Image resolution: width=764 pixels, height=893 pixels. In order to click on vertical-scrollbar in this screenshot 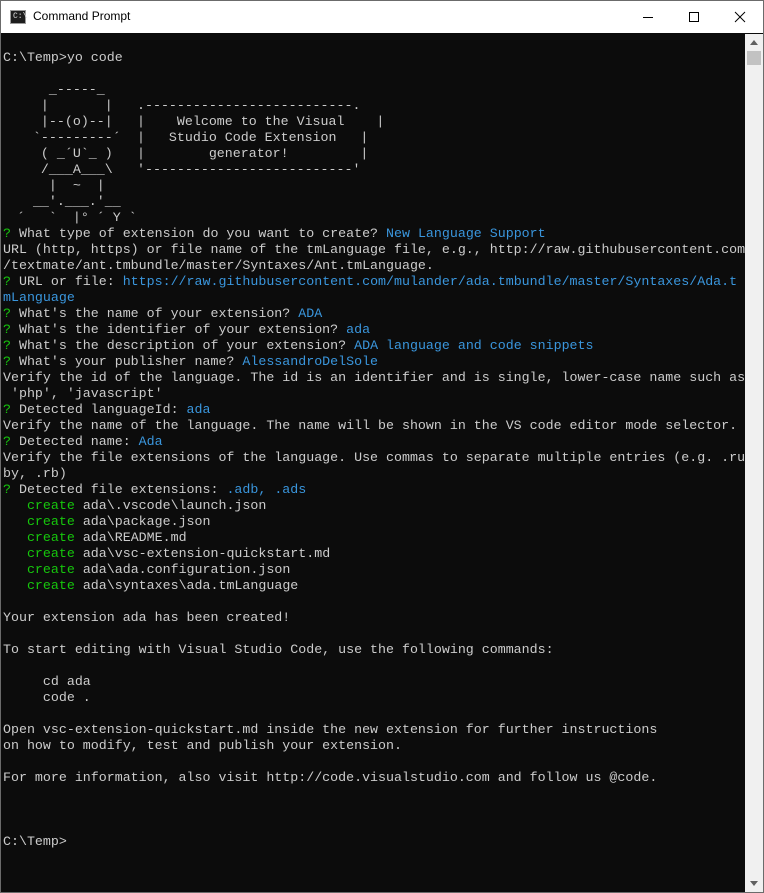, I will do `click(754, 463)`.